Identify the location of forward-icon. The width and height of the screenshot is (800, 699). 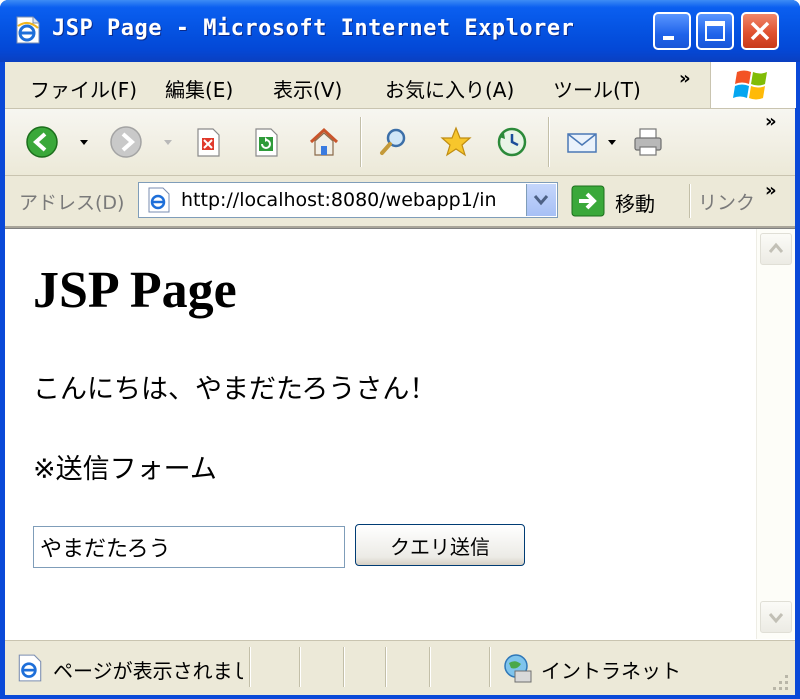
(126, 142).